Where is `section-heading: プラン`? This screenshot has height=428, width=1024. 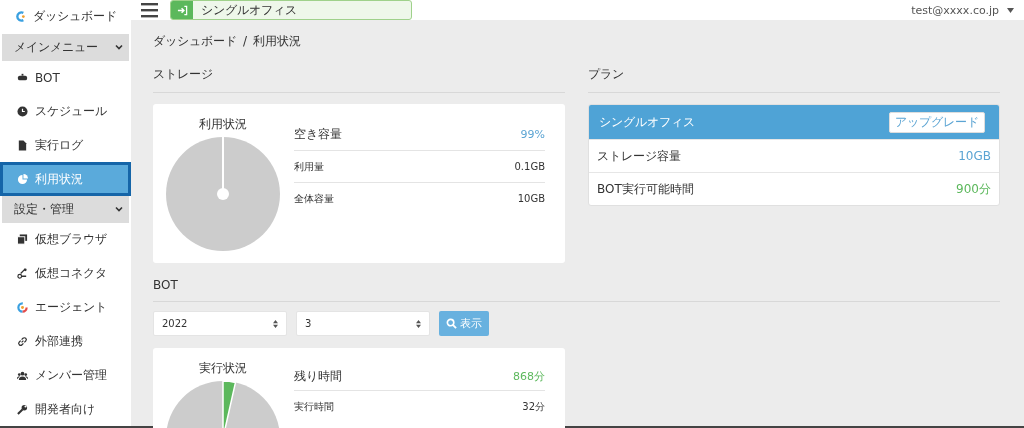 section-heading: プラン is located at coordinates (794, 76).